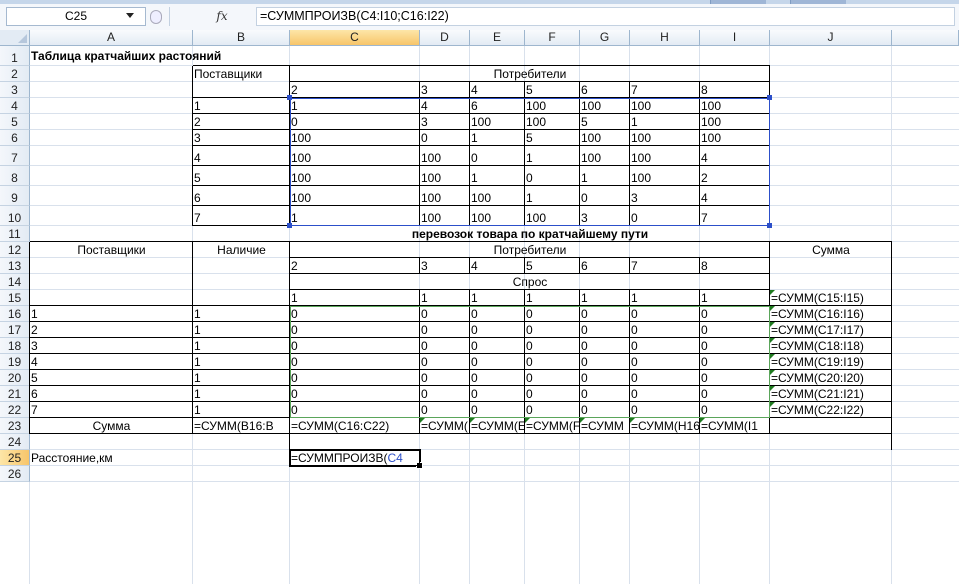 The height and width of the screenshot is (584, 959). Describe the element at coordinates (15, 410) in the screenshot. I see `row-header-22: 22` at that location.